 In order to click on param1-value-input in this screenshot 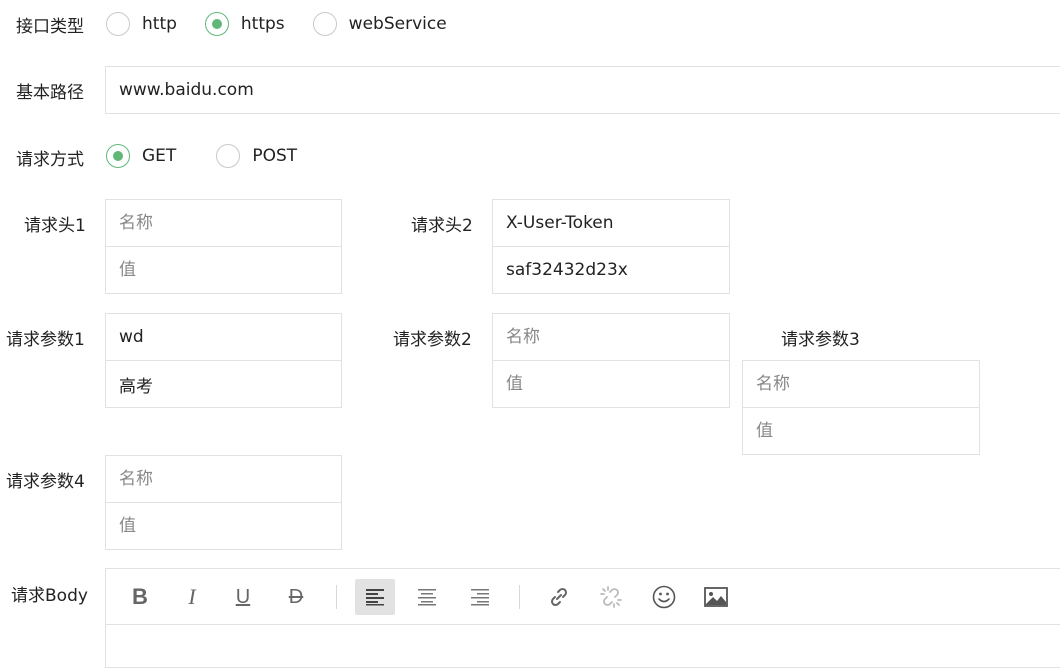, I will do `click(223, 384)`.